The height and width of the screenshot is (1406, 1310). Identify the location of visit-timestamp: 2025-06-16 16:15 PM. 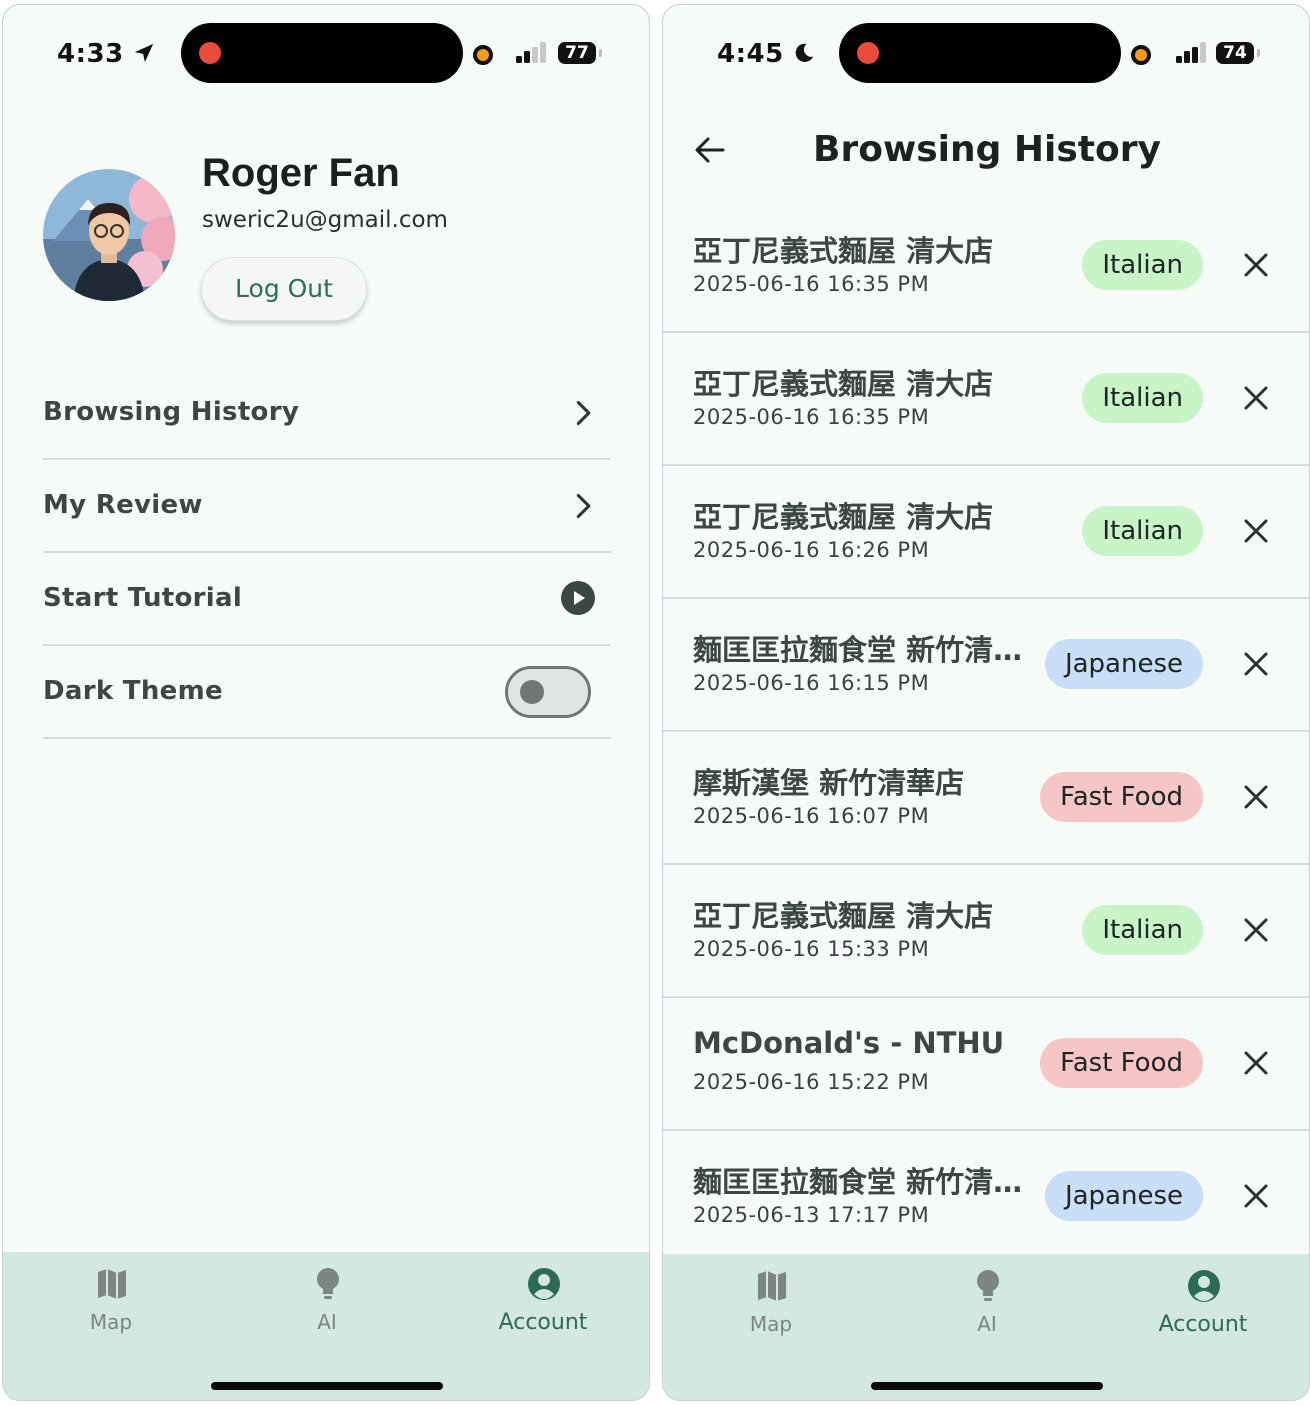
(811, 683).